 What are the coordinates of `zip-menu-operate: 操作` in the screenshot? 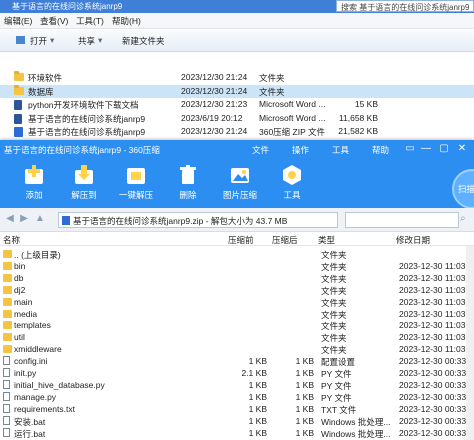 It's located at (300, 150).